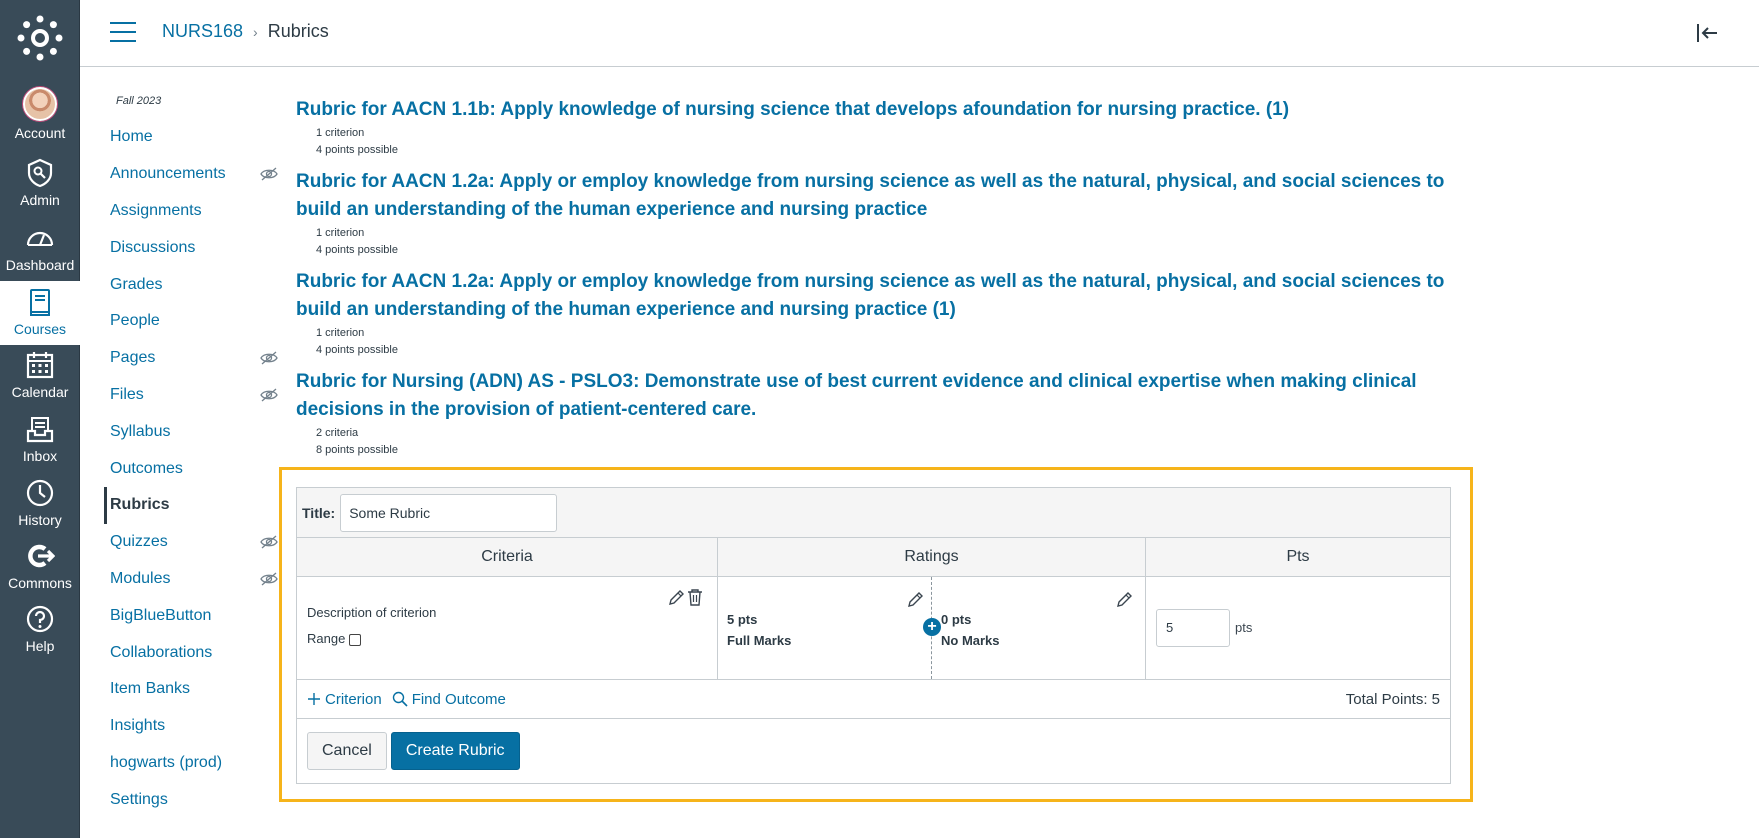  What do you see at coordinates (357, 449) in the screenshot?
I see `rubric-points-possible: 8 points possible` at bounding box center [357, 449].